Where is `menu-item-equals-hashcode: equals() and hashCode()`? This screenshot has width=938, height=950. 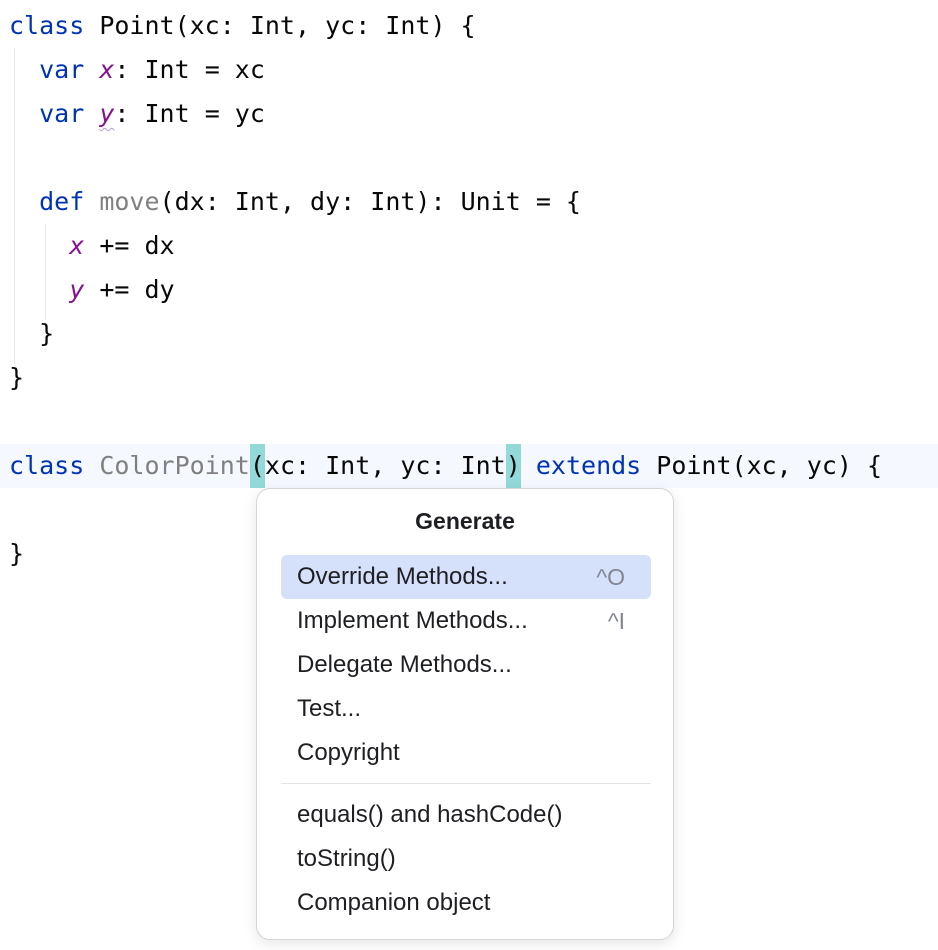
menu-item-equals-hashcode: equals() and hashCode() is located at coordinates (466, 815).